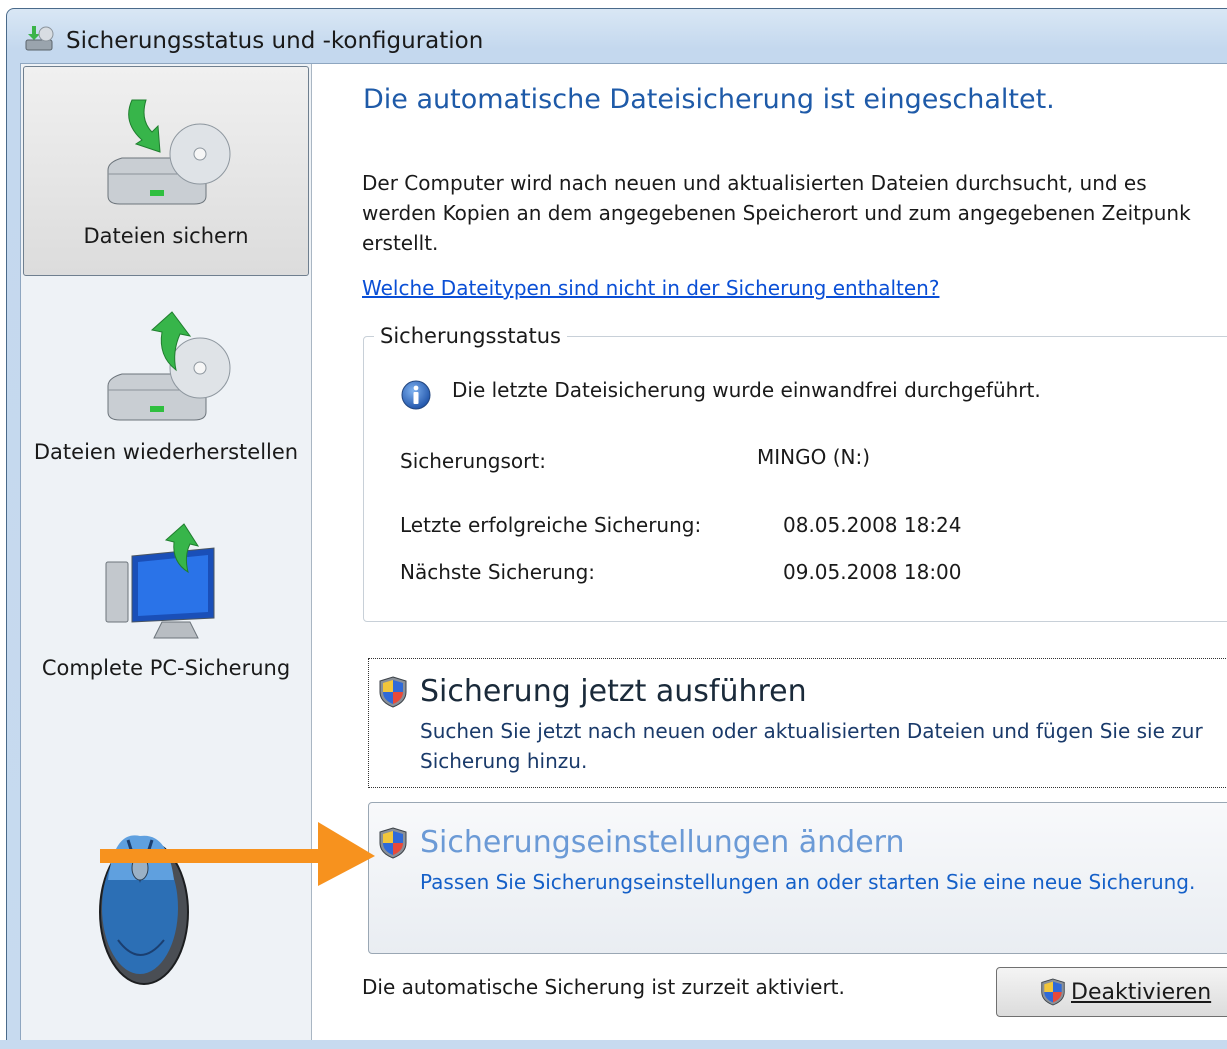  I want to click on complete-pc-backup-icon, so click(160, 581).